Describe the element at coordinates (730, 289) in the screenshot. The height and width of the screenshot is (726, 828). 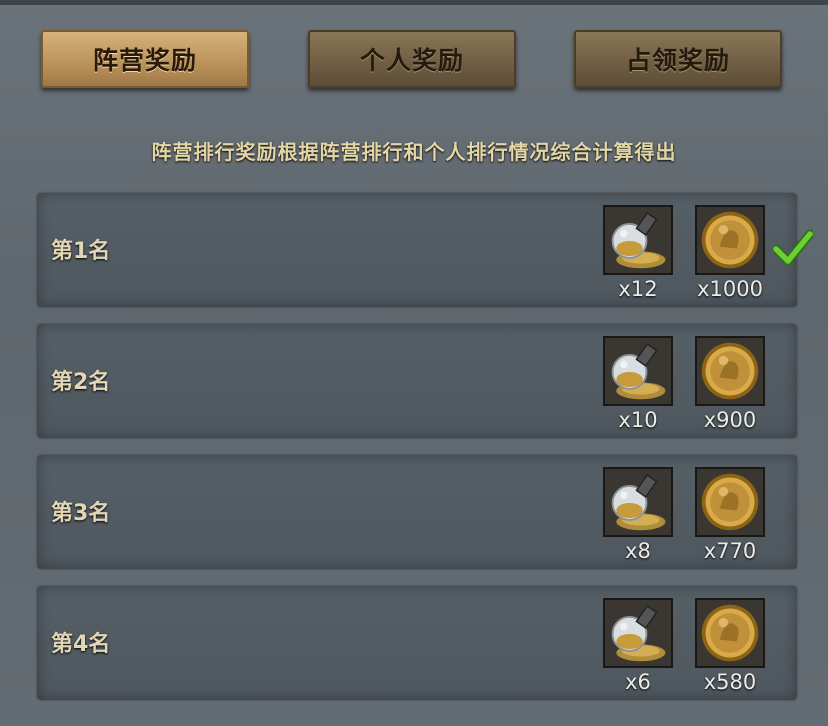
I see `item-quantity: x1000` at that location.